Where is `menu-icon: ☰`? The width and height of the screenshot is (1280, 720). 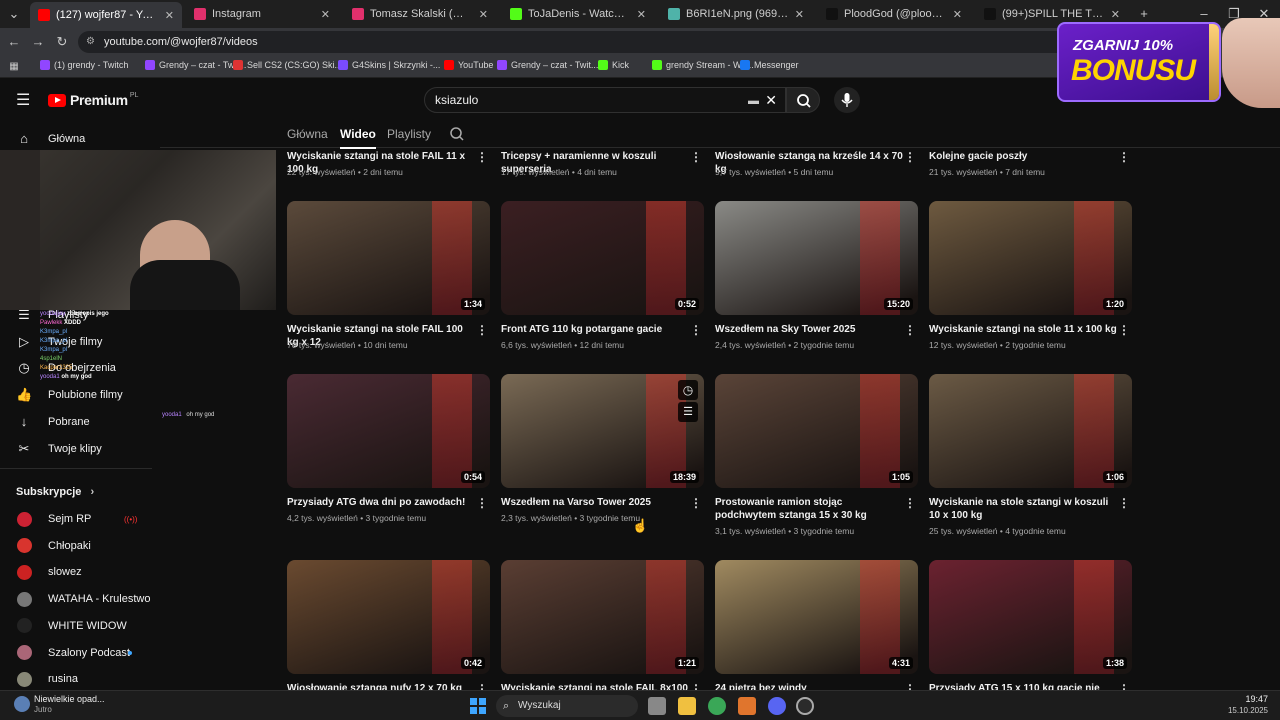 menu-icon: ☰ is located at coordinates (23, 100).